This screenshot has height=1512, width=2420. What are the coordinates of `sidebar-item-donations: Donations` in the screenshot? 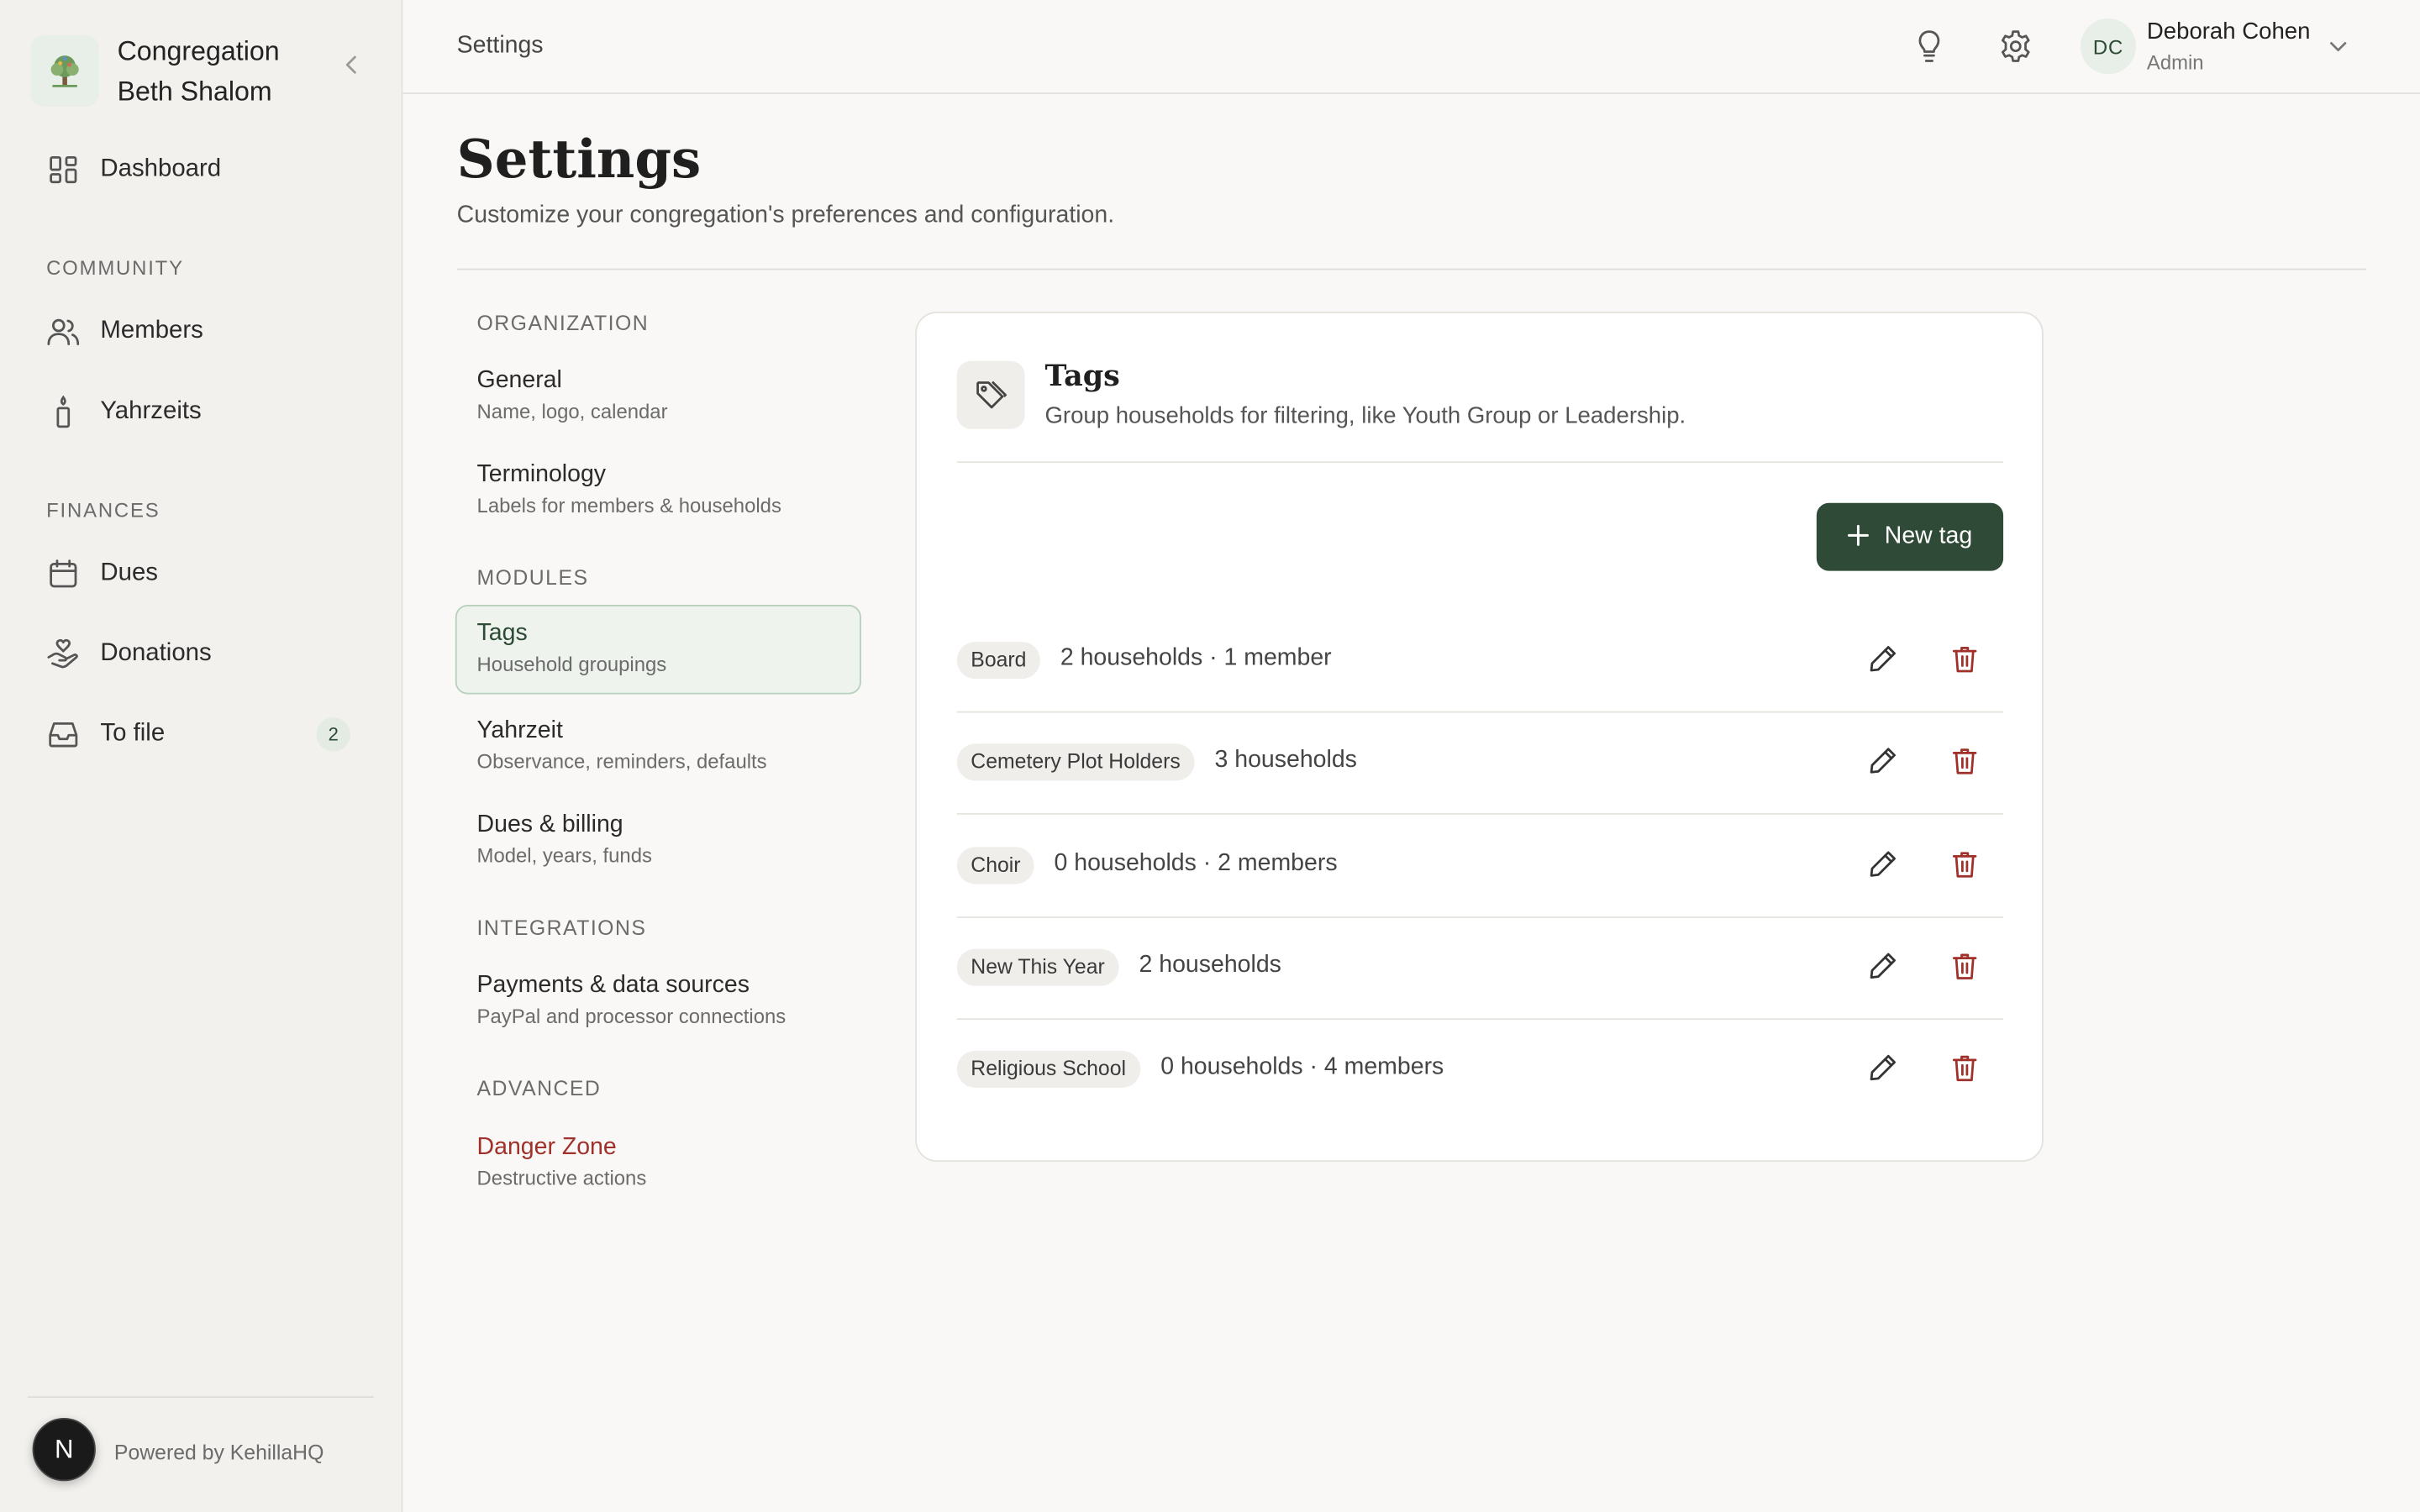 It's located at (200, 654).